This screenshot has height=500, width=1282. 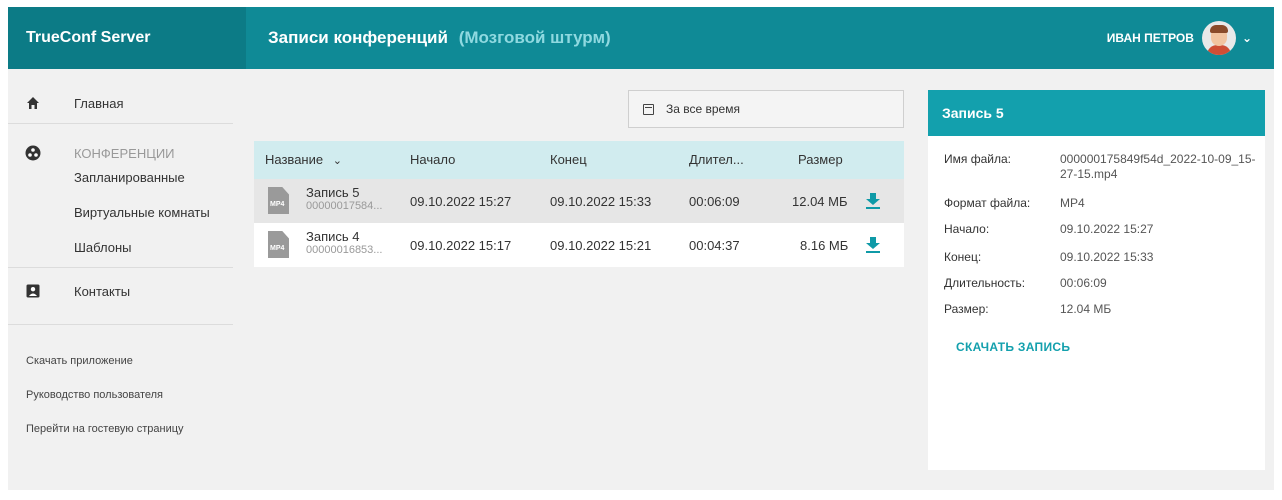 I want to click on detail-value-end: 09.10.2022 15:33, so click(x=1107, y=257).